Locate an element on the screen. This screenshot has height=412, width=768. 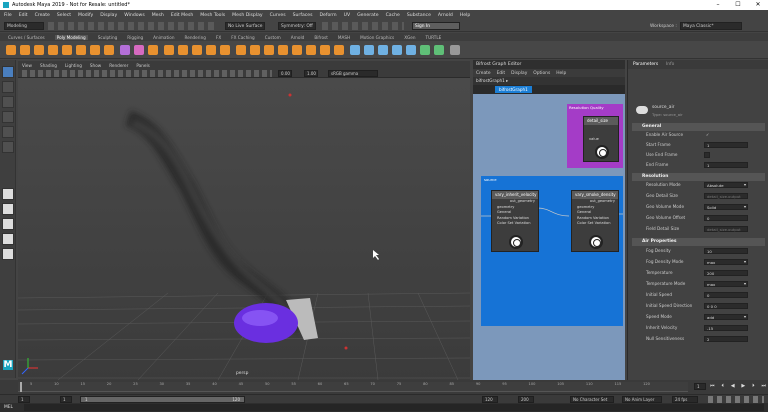
symmetry-dropdown: Symmetry: Off is located at coordinates (297, 26).